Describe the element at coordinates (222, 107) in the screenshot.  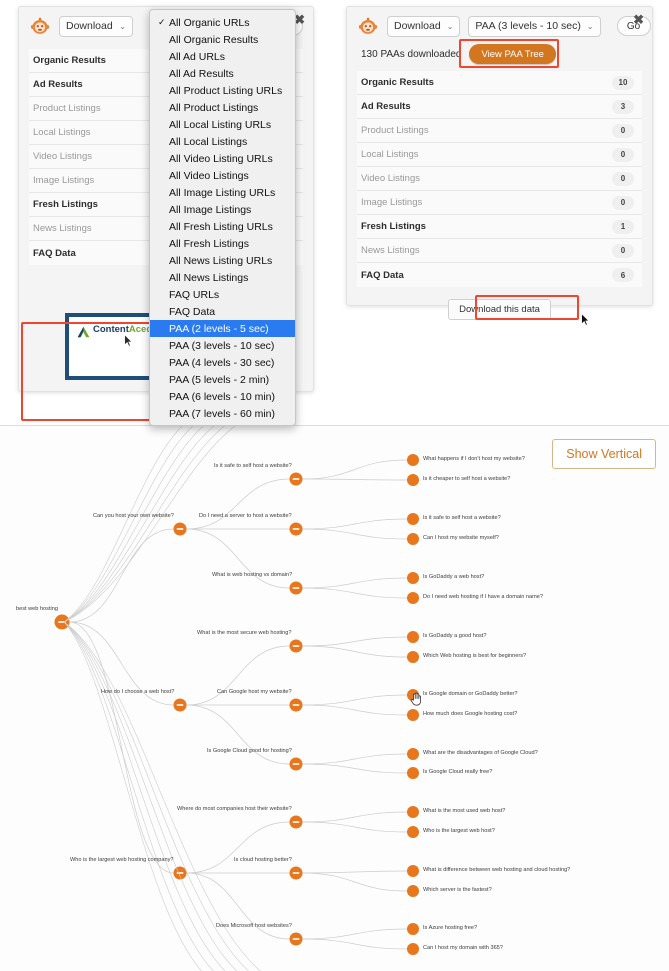
I see `dropdown-item: All Product Listings` at that location.